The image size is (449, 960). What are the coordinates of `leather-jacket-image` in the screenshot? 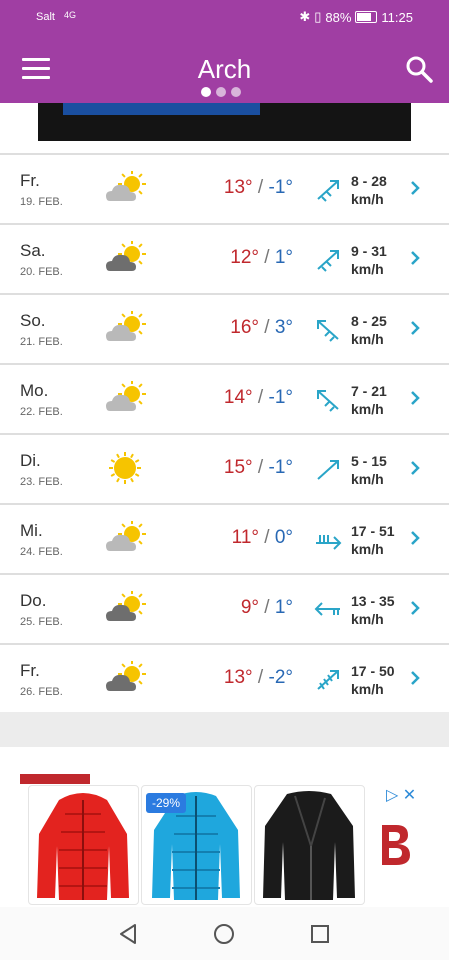 It's located at (309, 845).